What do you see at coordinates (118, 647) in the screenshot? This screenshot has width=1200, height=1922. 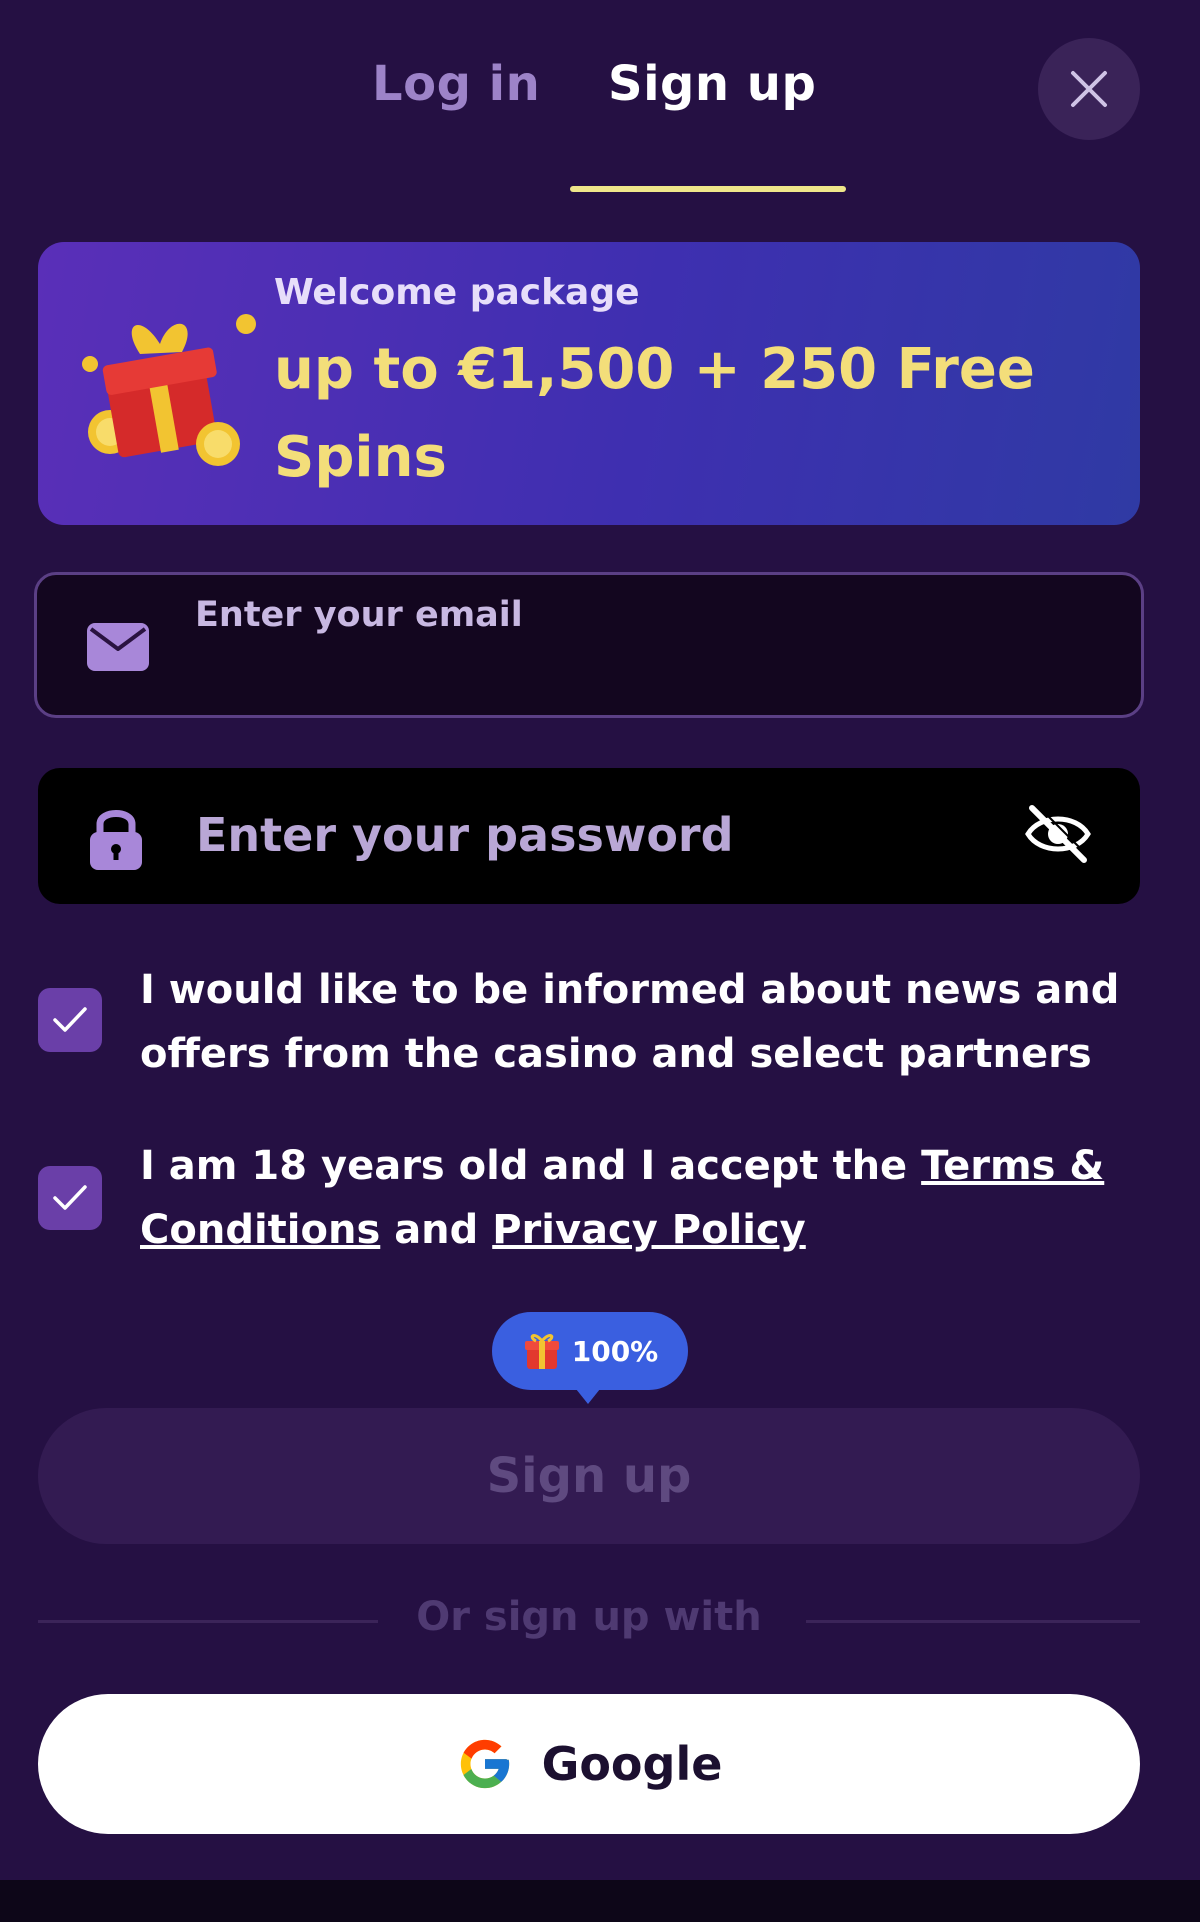 I see `envelope-icon` at bounding box center [118, 647].